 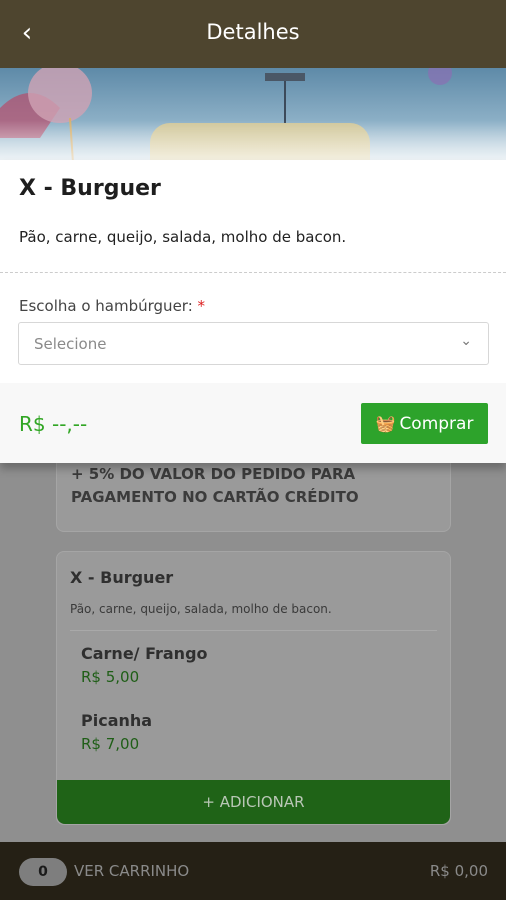 What do you see at coordinates (253, 343) in the screenshot?
I see `burger-select: Selecione ⌄` at bounding box center [253, 343].